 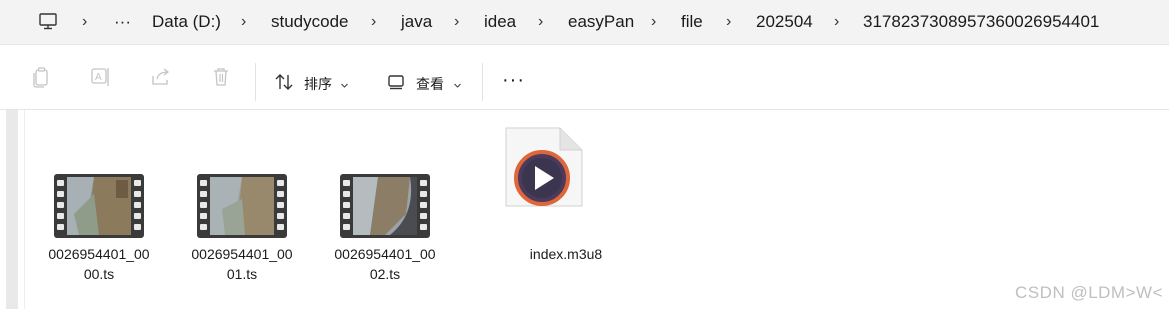 I want to click on watermark: CSDN @LDM>W<, so click(x=1089, y=292).